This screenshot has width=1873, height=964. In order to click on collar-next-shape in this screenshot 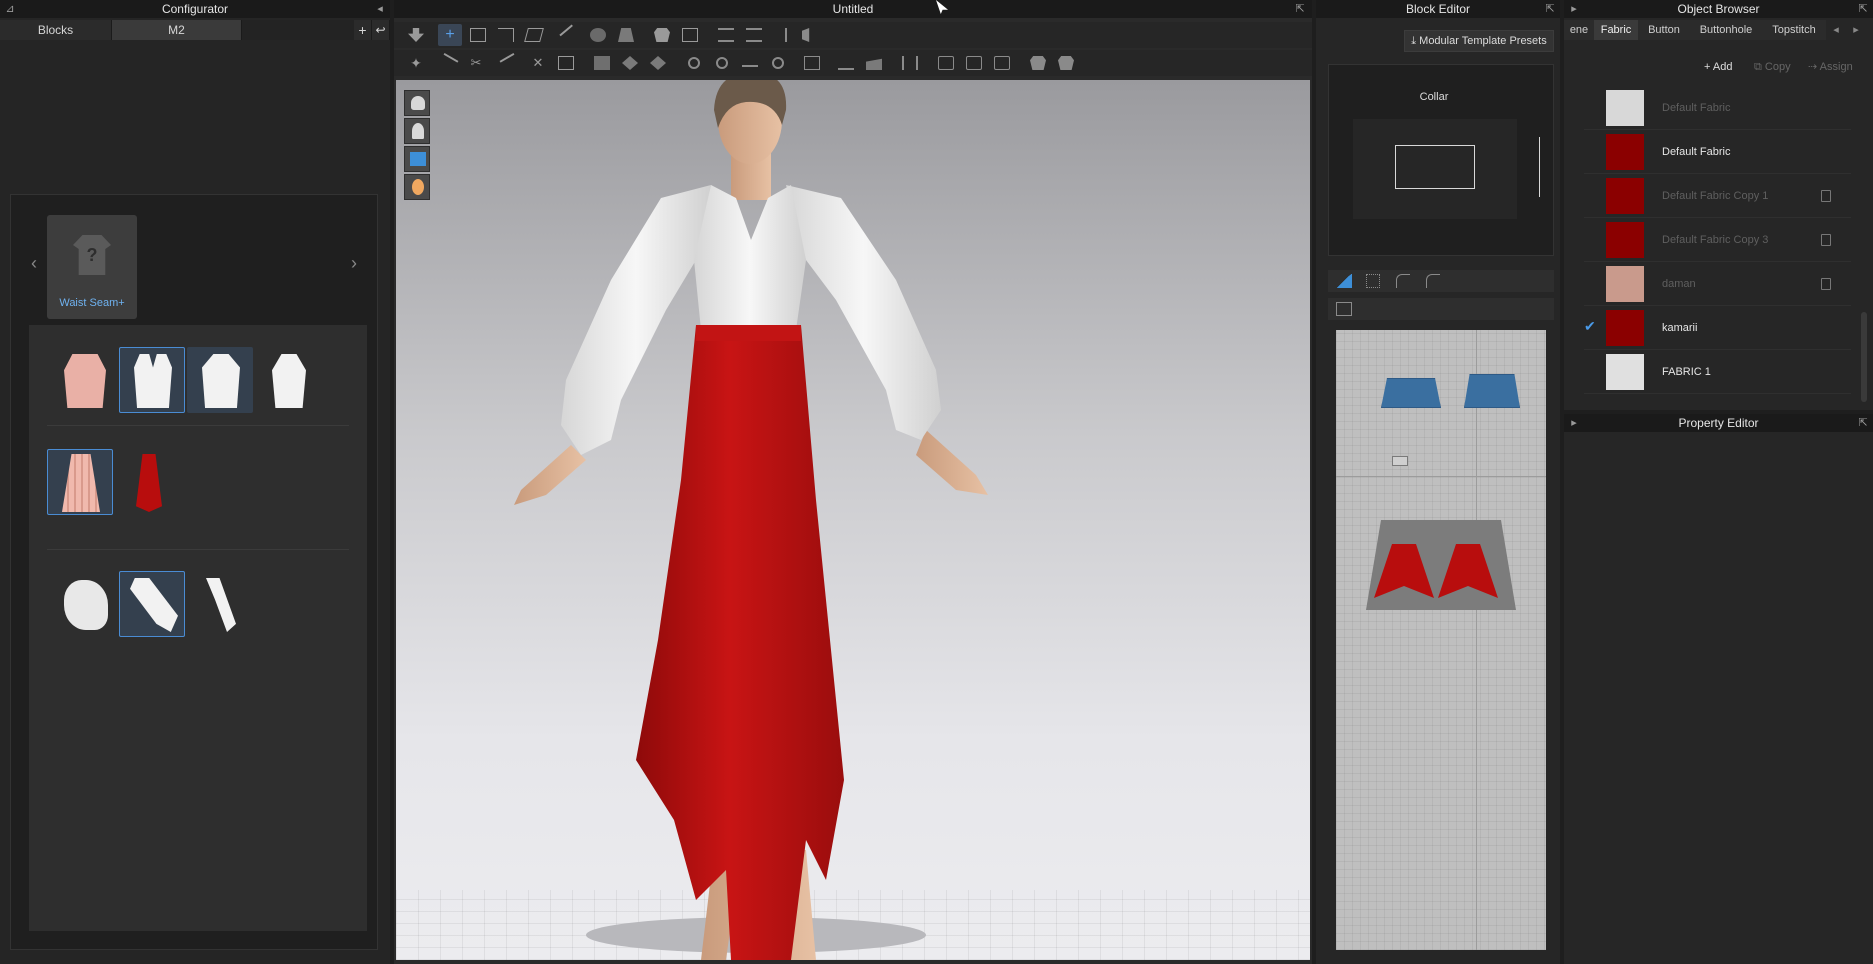, I will do `click(1547, 167)`.